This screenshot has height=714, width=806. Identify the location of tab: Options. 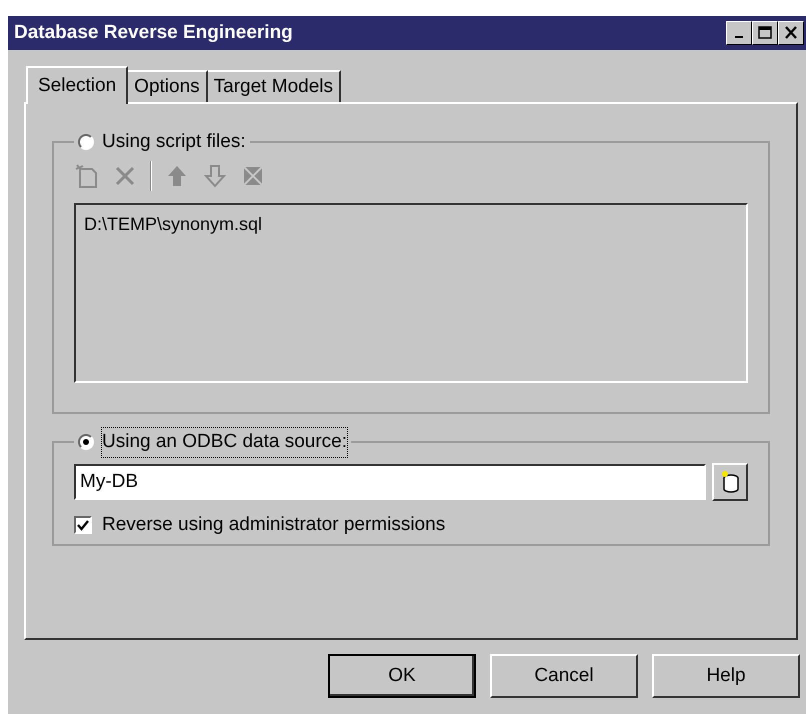
(168, 86).